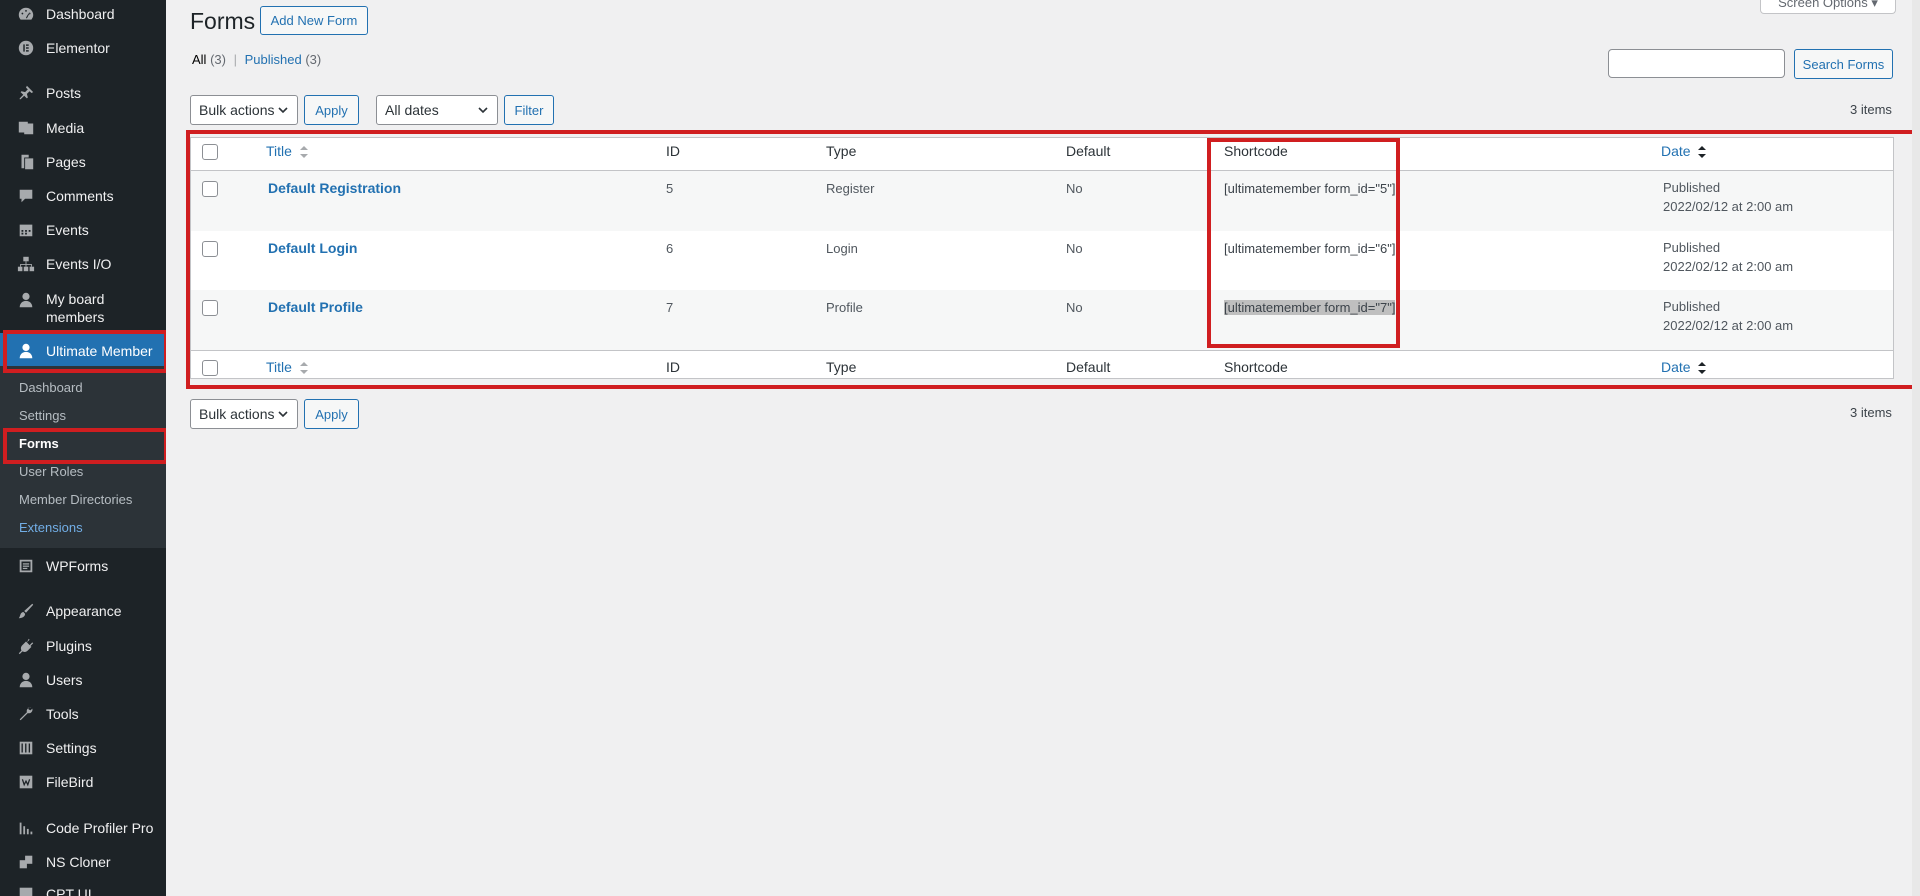 This screenshot has height=896, width=1920. I want to click on bar-chart-icon, so click(26, 828).